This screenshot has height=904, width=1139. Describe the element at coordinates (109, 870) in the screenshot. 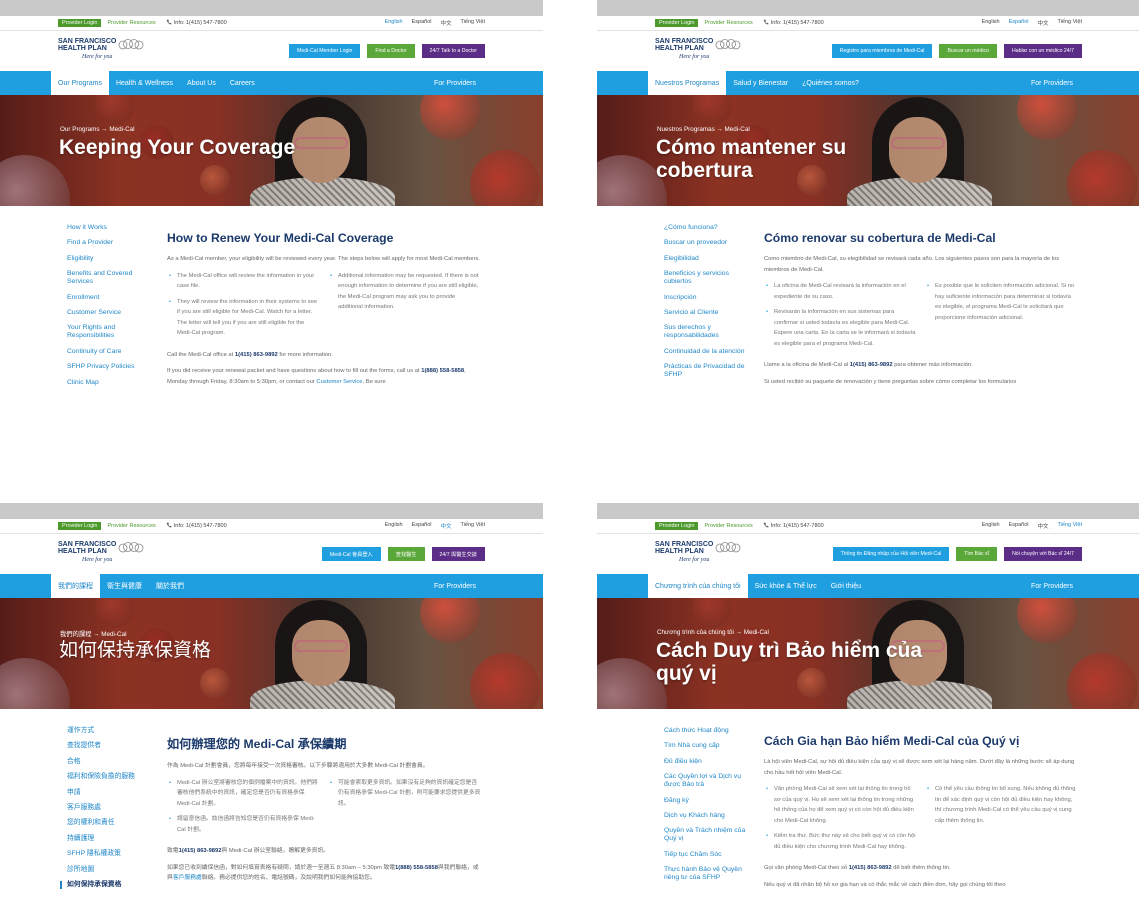

I see `sidebar-item: 診所地圖` at that location.